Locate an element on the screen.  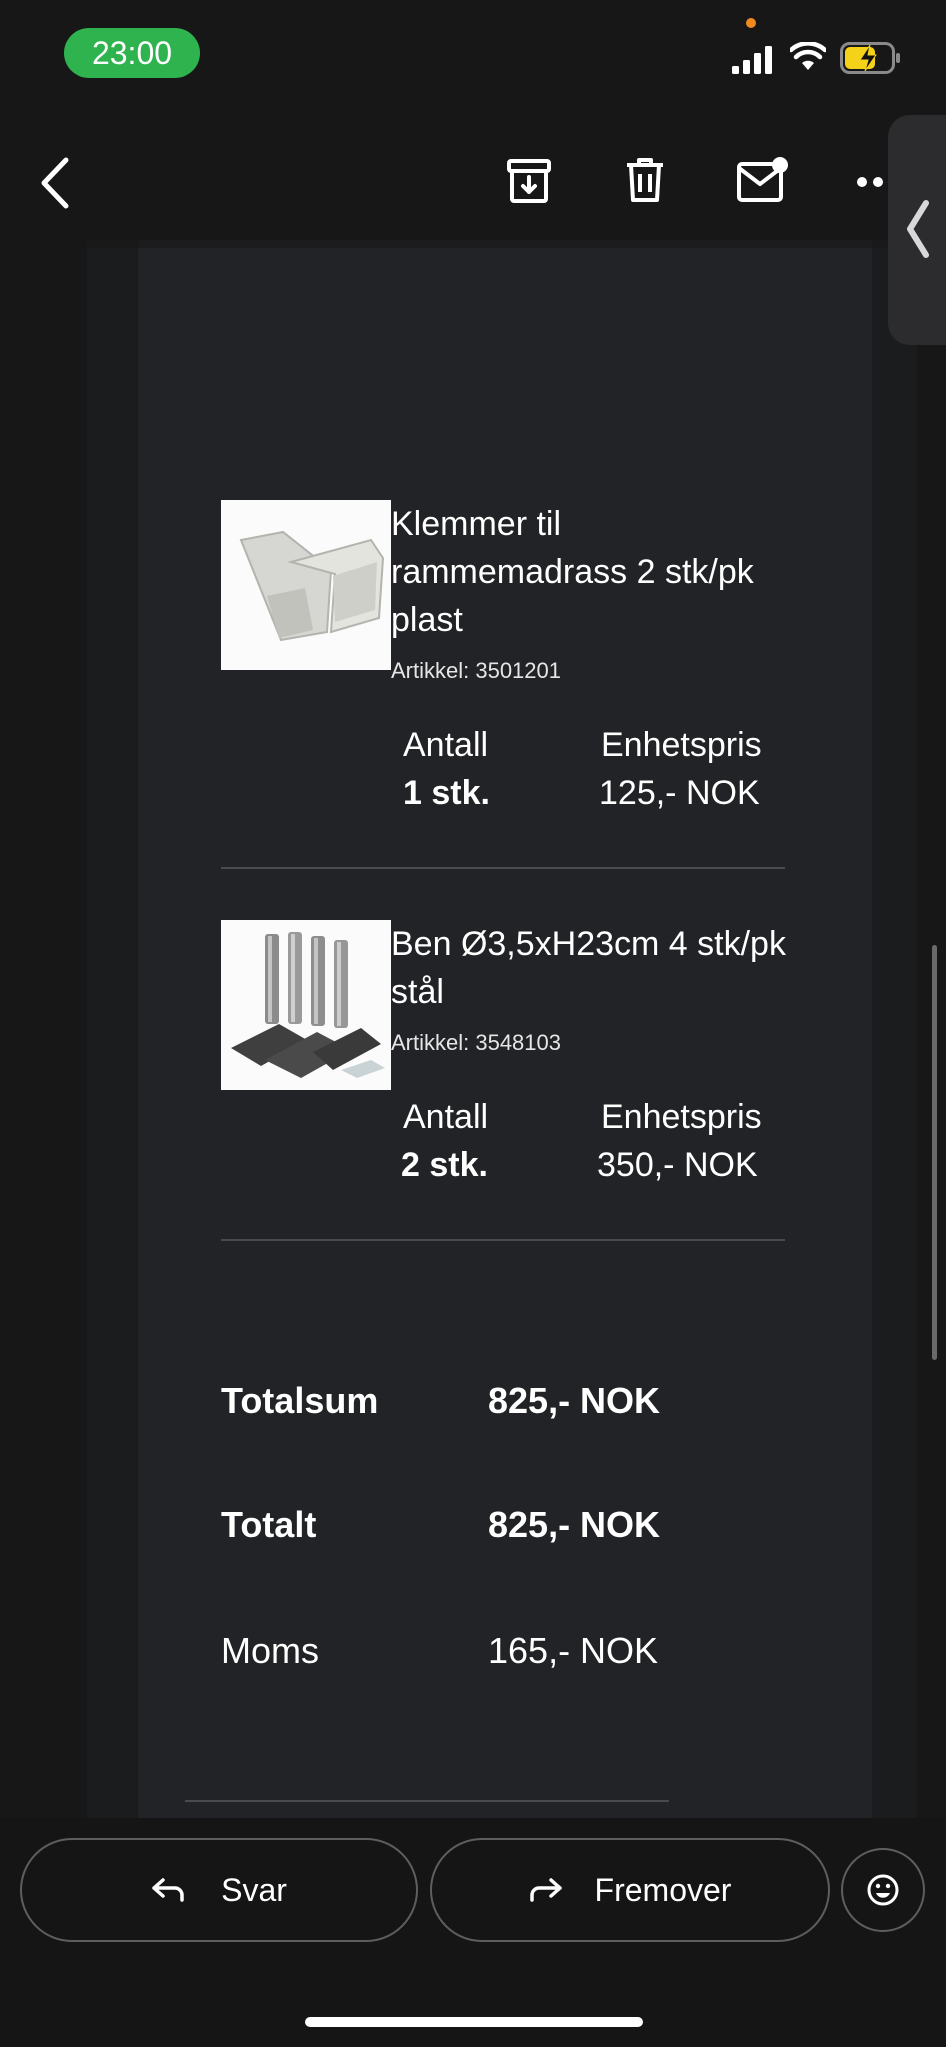
product-article-number: Artikkel: 3501201 is located at coordinates (476, 670).